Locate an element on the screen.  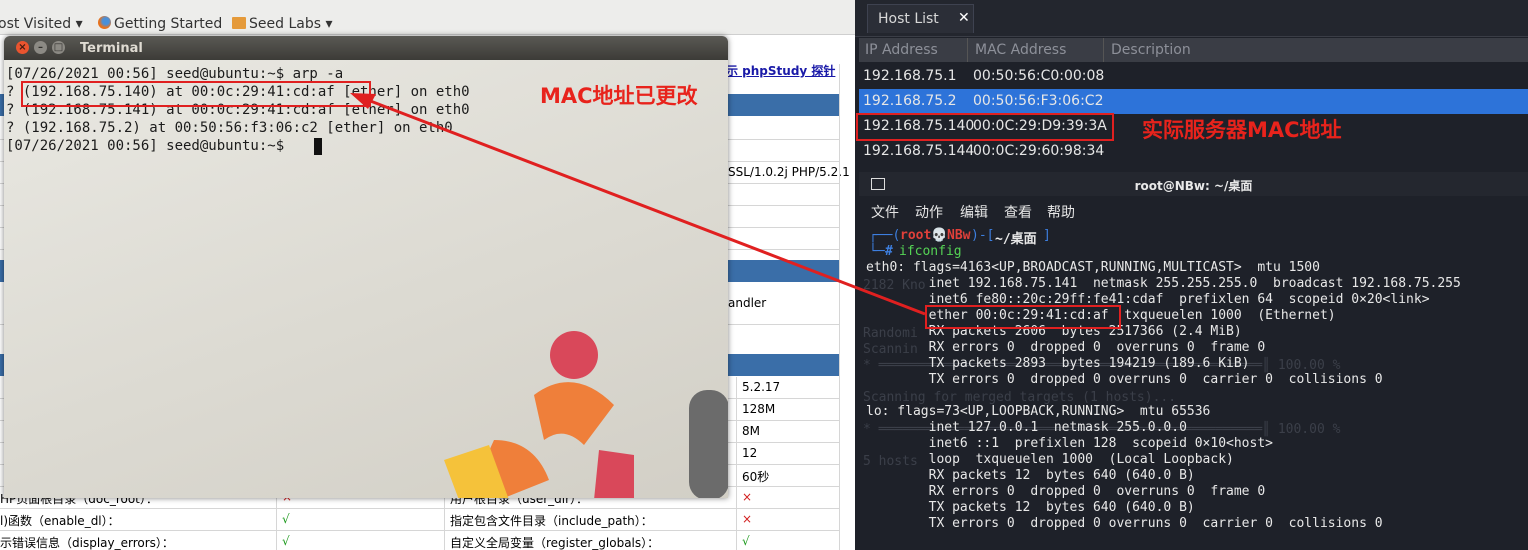
column-header-mac: MAC Address is located at coordinates (1020, 50).